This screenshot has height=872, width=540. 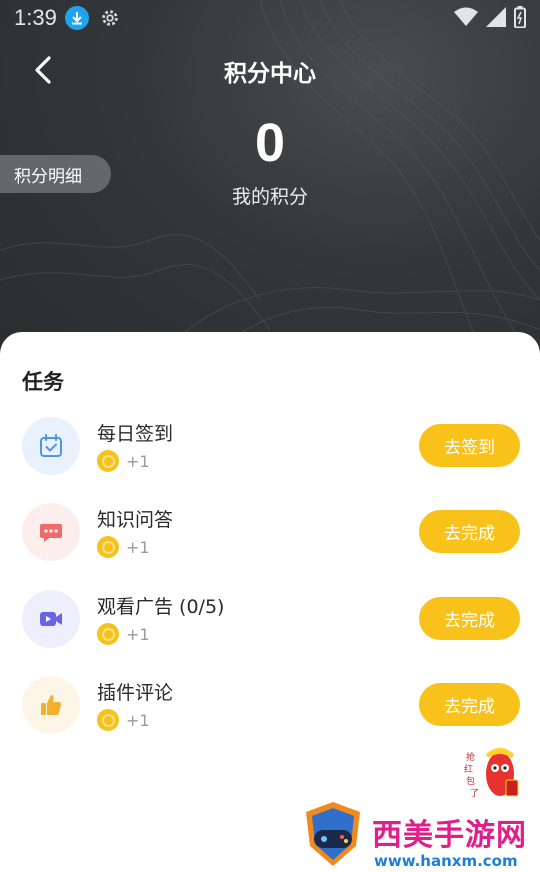 What do you see at coordinates (51, 705) in the screenshot?
I see `thumbs-up-icon` at bounding box center [51, 705].